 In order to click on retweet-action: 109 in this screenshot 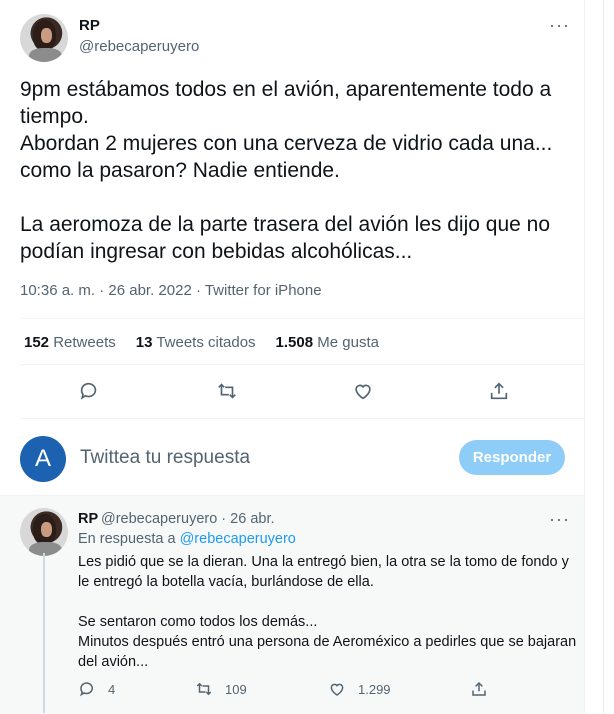, I will do `click(221, 689)`.